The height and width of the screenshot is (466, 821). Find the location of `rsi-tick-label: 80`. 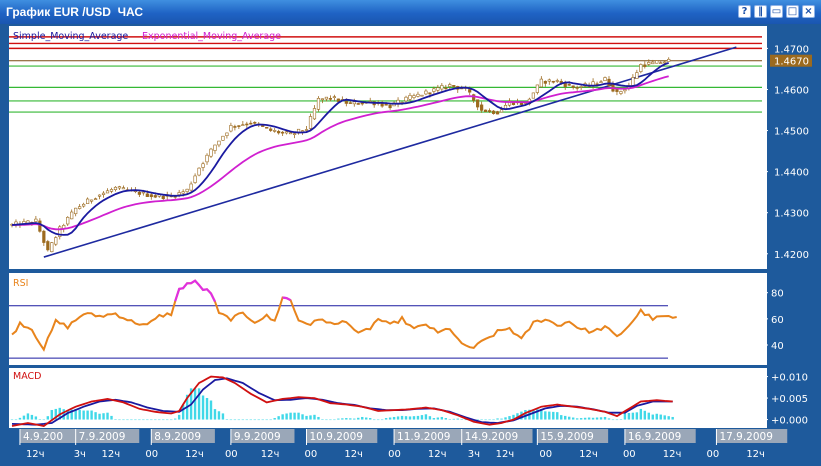

rsi-tick-label: 80 is located at coordinates (777, 294).